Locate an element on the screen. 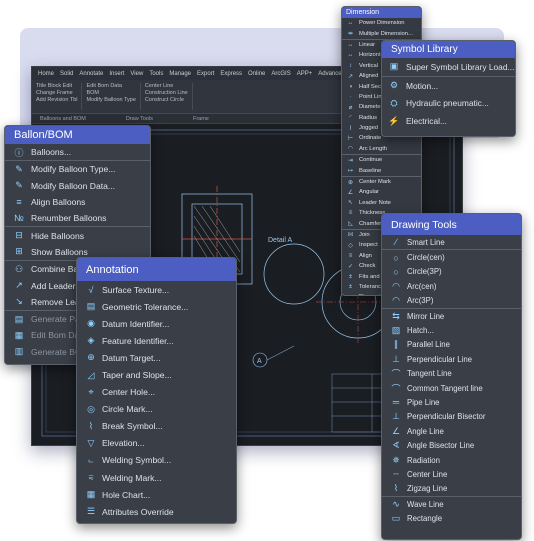 The image size is (534, 541). drawing-tool-item-angle-line: ∠ Angle Line is located at coordinates (451, 431).